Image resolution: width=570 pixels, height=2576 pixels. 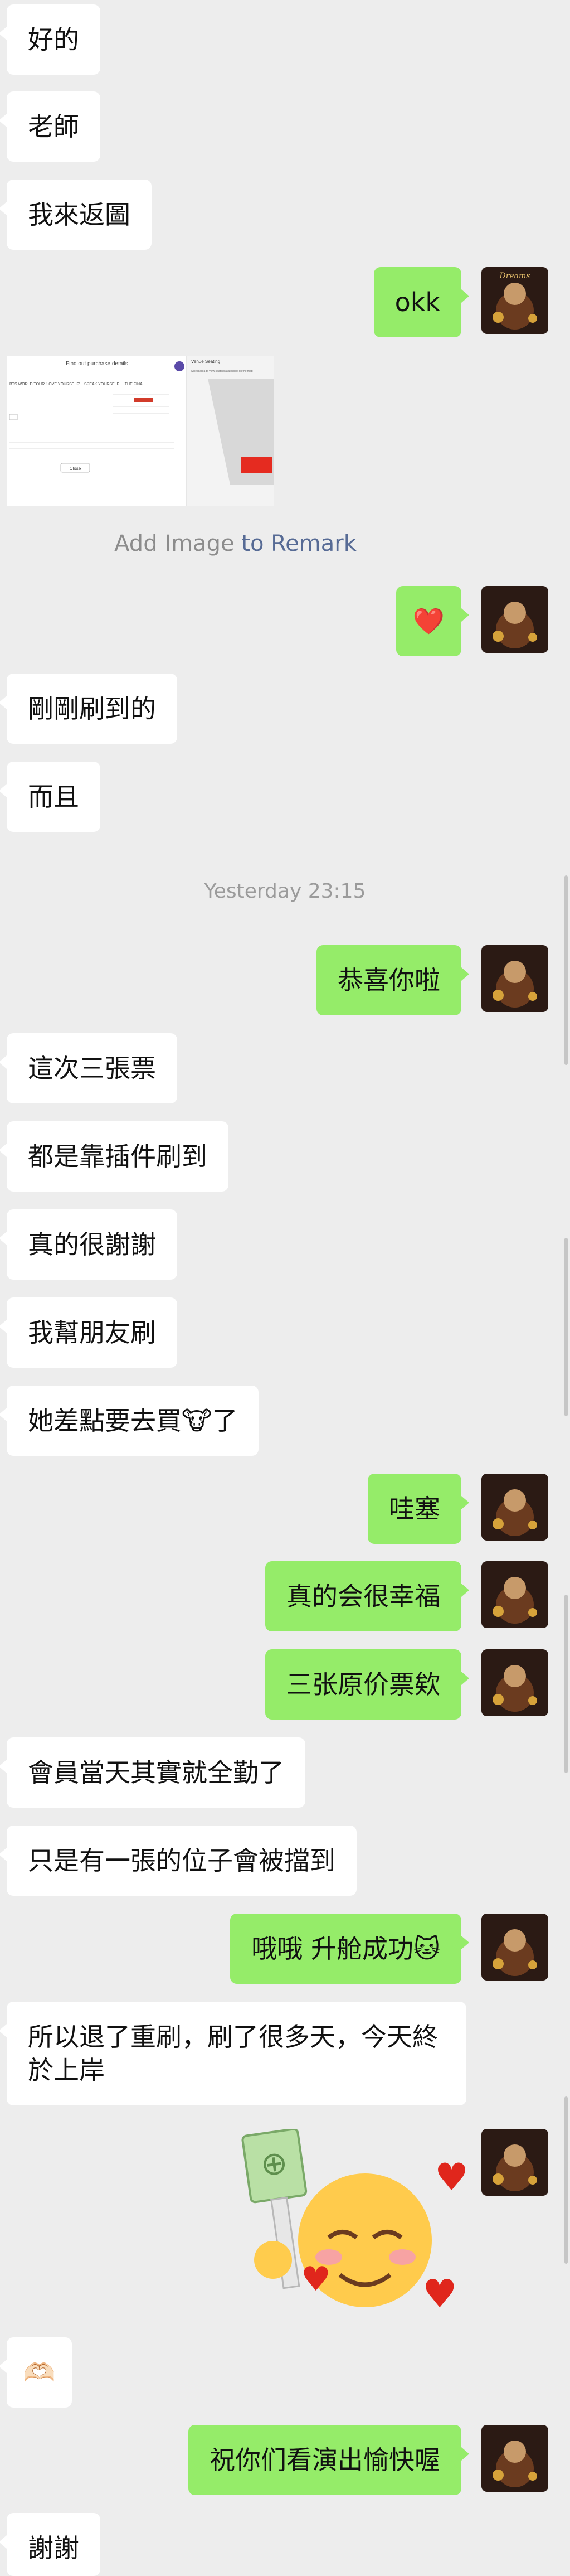 I want to click on message-bubble: okk, so click(x=421, y=302).